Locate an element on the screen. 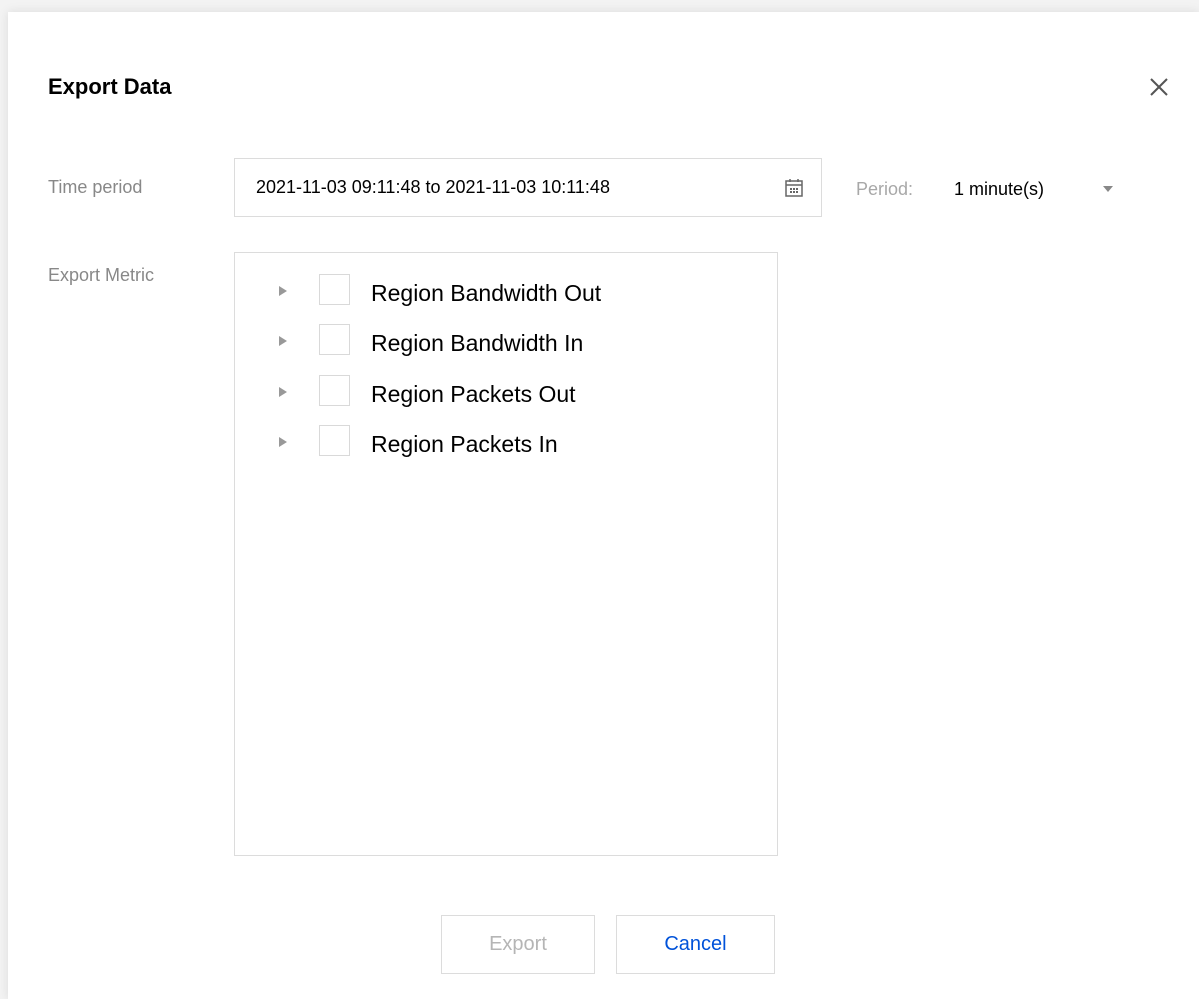  close-icon is located at coordinates (1159, 87).